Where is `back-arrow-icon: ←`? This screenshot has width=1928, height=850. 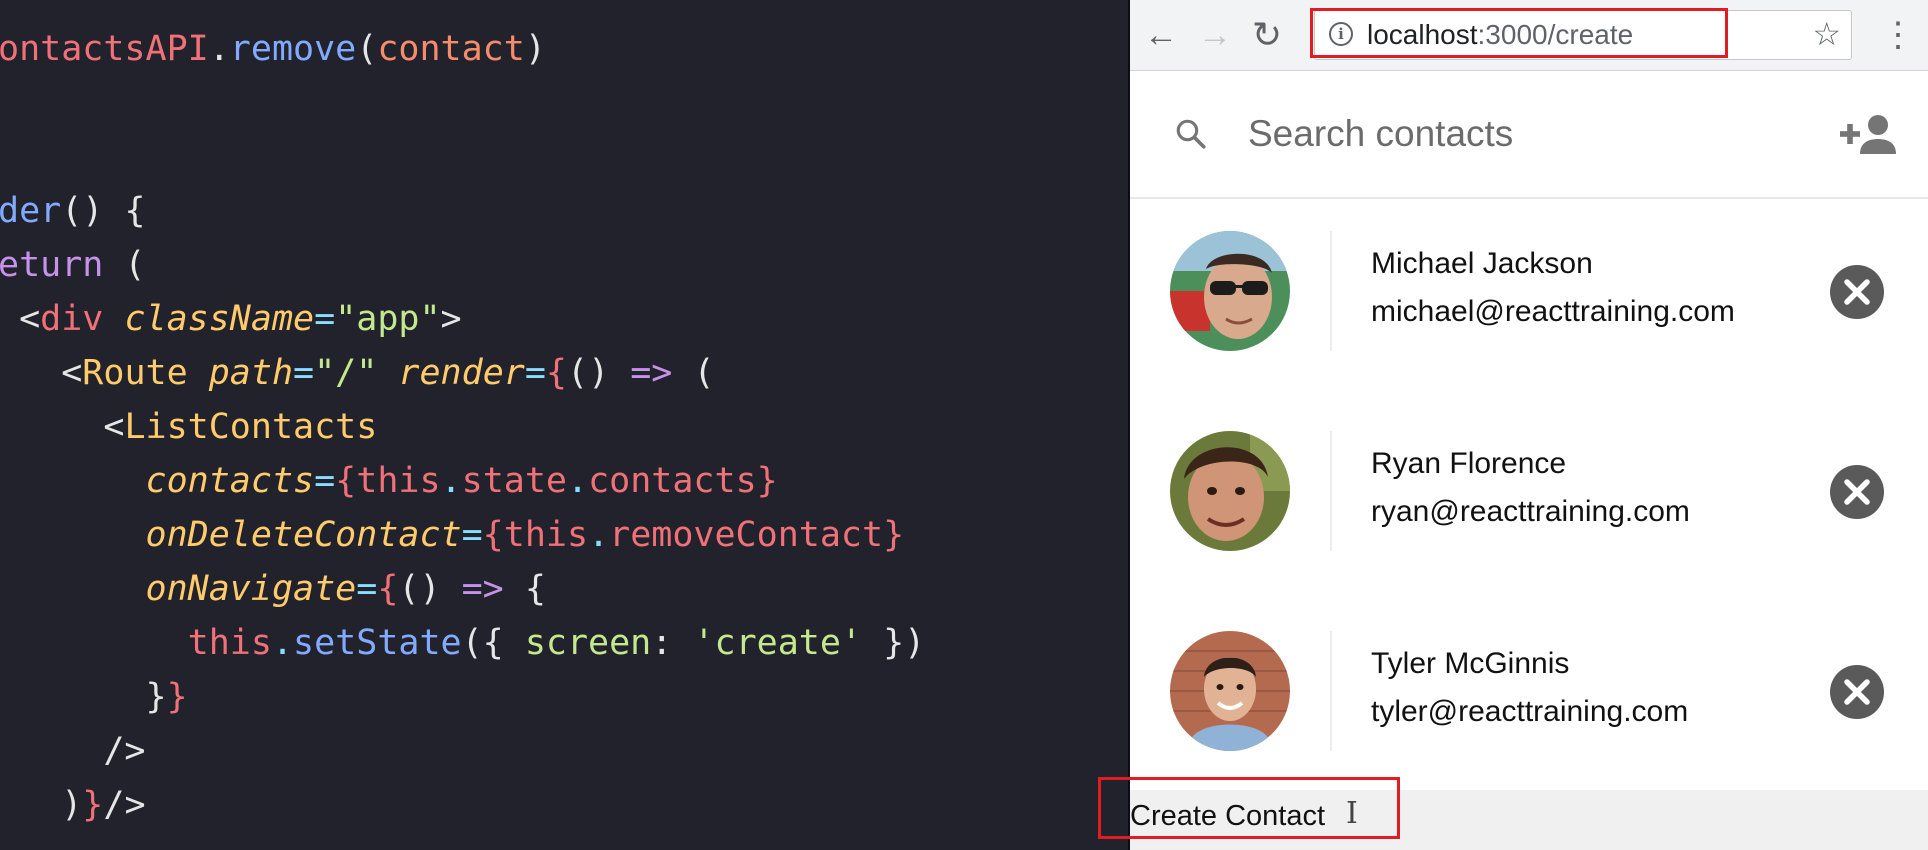
back-arrow-icon: ← is located at coordinates (1161, 35).